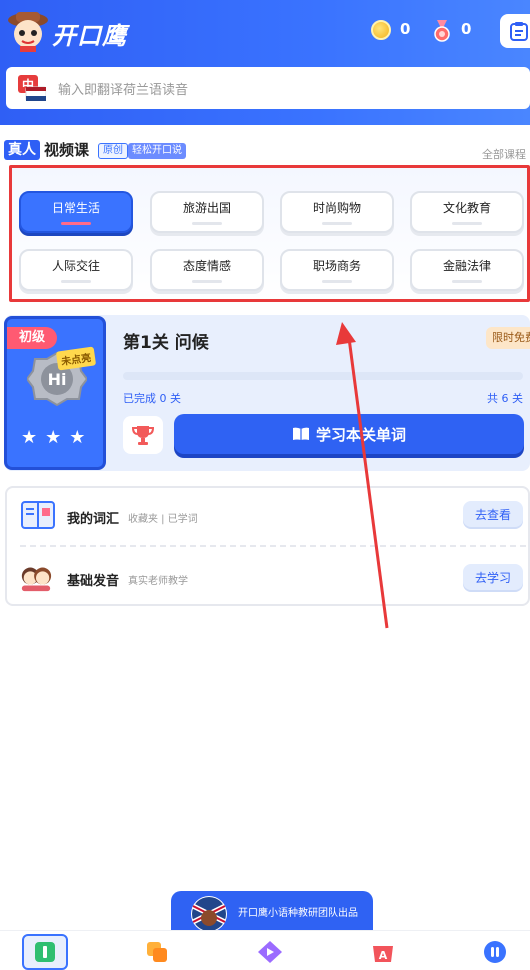 Image resolution: width=530 pixels, height=970 pixels. I want to click on bottom-navigation: A, so click(265, 950).